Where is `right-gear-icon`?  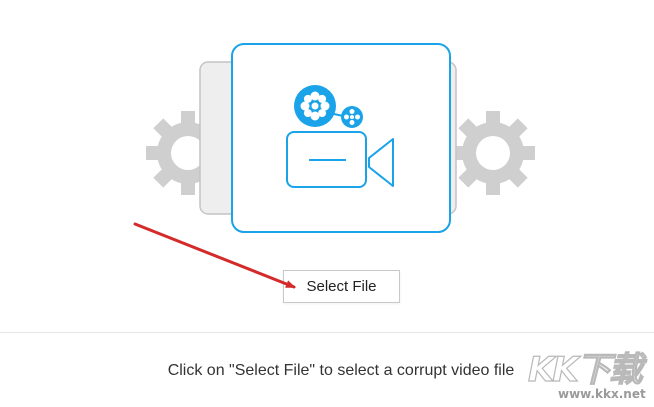 right-gear-icon is located at coordinates (493, 153).